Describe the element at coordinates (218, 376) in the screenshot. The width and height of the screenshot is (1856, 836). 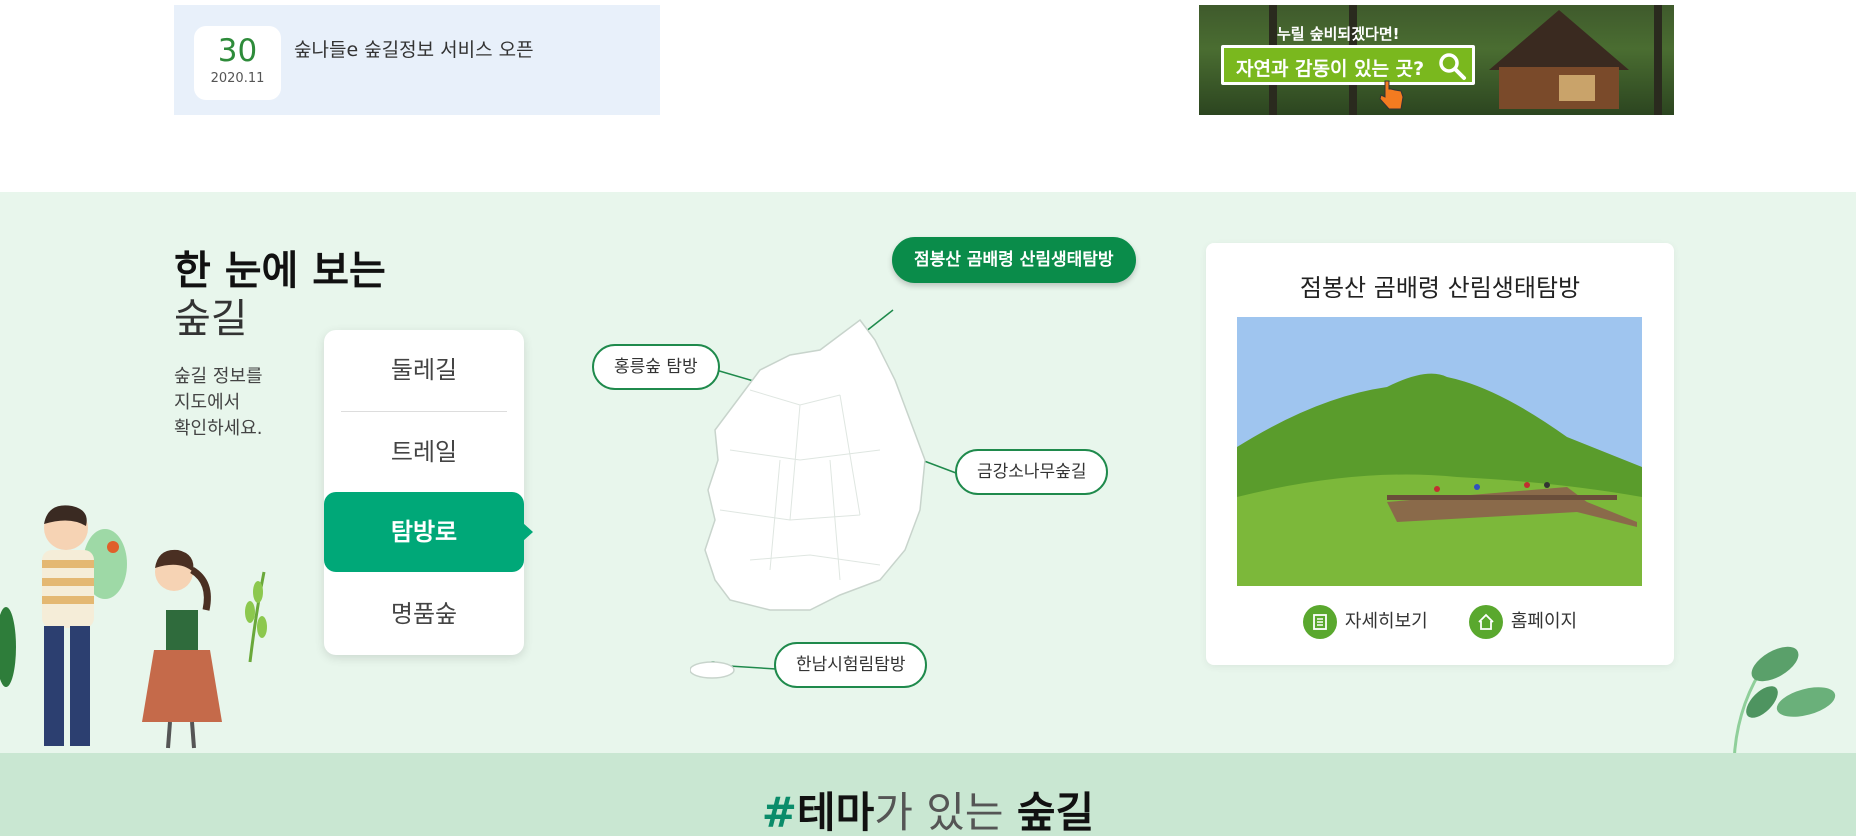
I see `map-description-line: 숲길 정보를` at that location.